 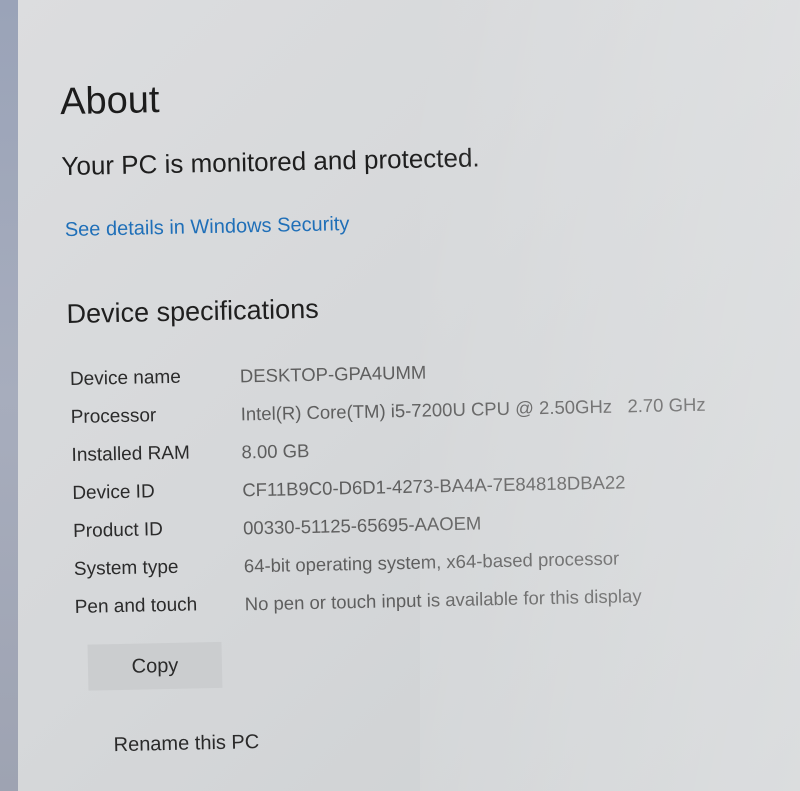 What do you see at coordinates (113, 492) in the screenshot?
I see `spec-label: Device ID` at bounding box center [113, 492].